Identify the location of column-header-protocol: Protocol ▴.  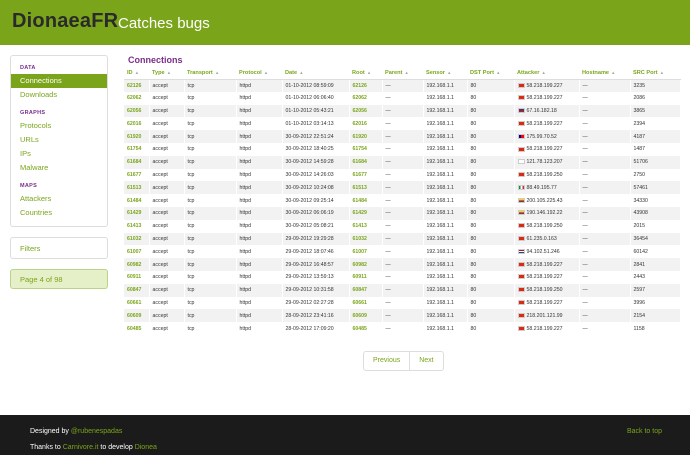
(259, 74).